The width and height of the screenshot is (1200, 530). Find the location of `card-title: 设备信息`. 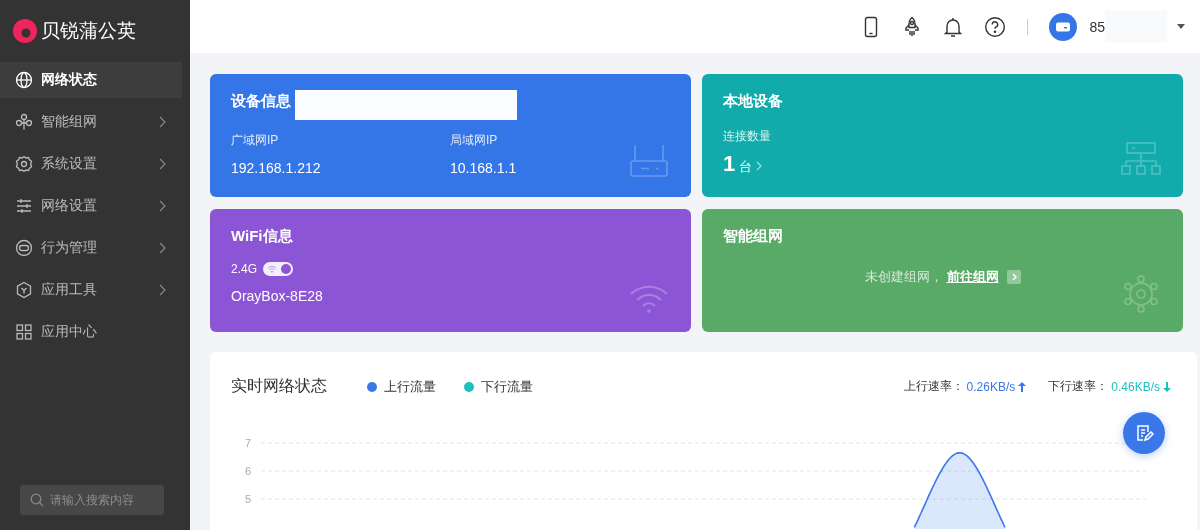

card-title: 设备信息 is located at coordinates (261, 101).